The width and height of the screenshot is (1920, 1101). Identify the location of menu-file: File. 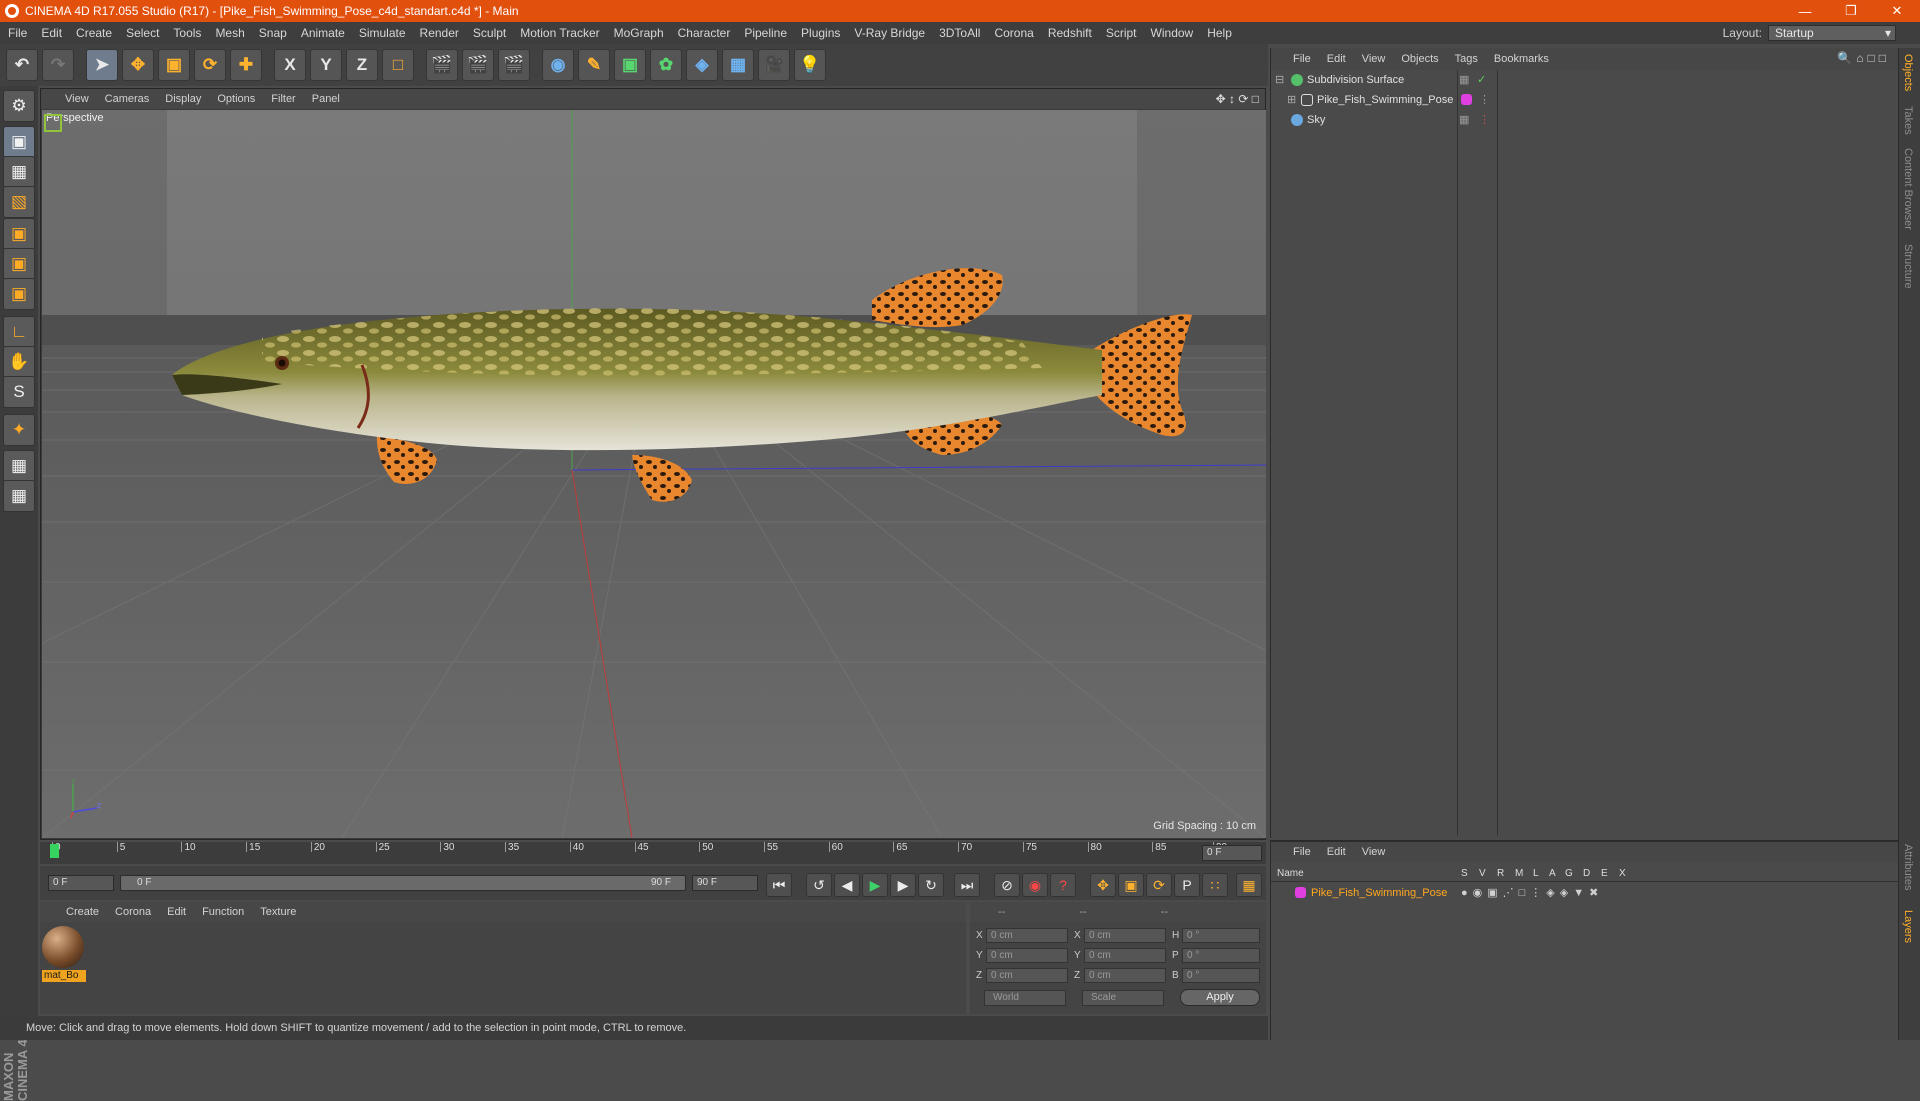
(17, 33).